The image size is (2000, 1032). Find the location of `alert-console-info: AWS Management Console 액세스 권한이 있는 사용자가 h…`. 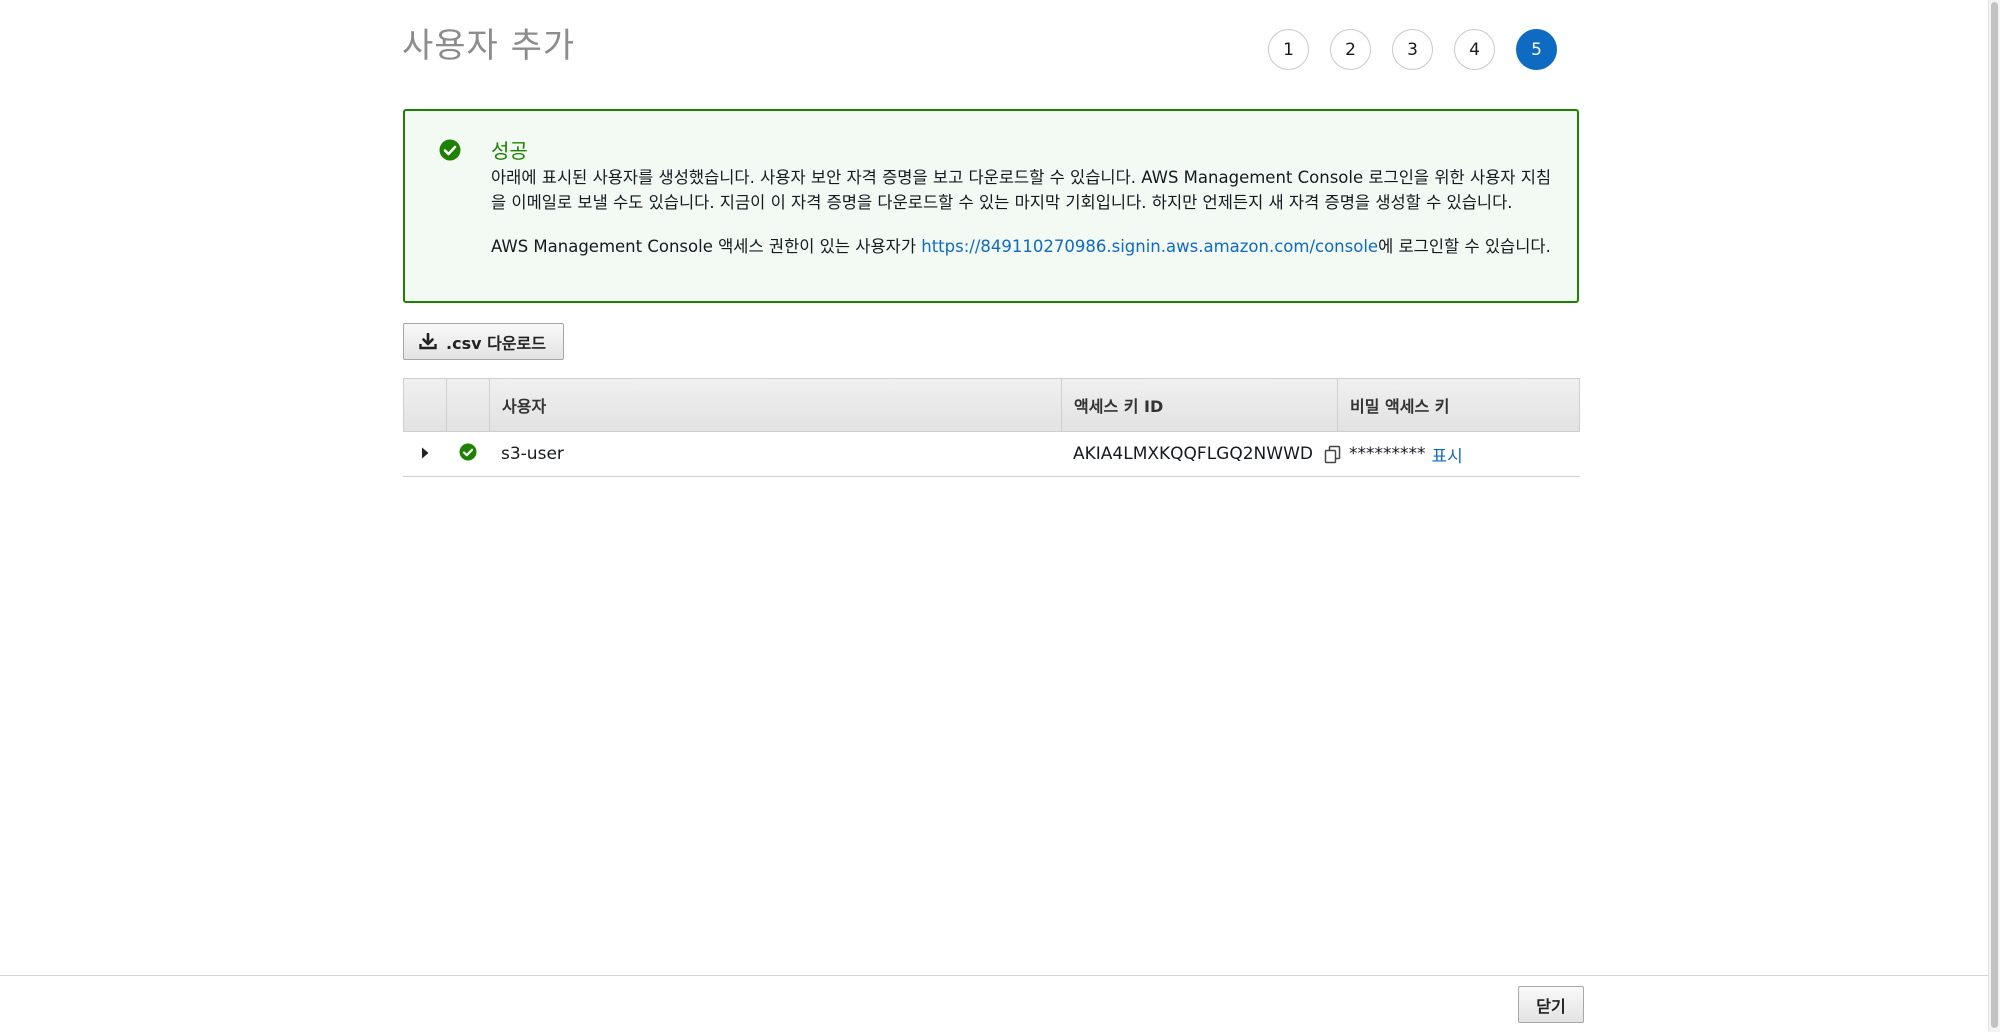

alert-console-info: AWS Management Console 액세스 권한이 있는 사용자가 h… is located at coordinates (1026, 246).